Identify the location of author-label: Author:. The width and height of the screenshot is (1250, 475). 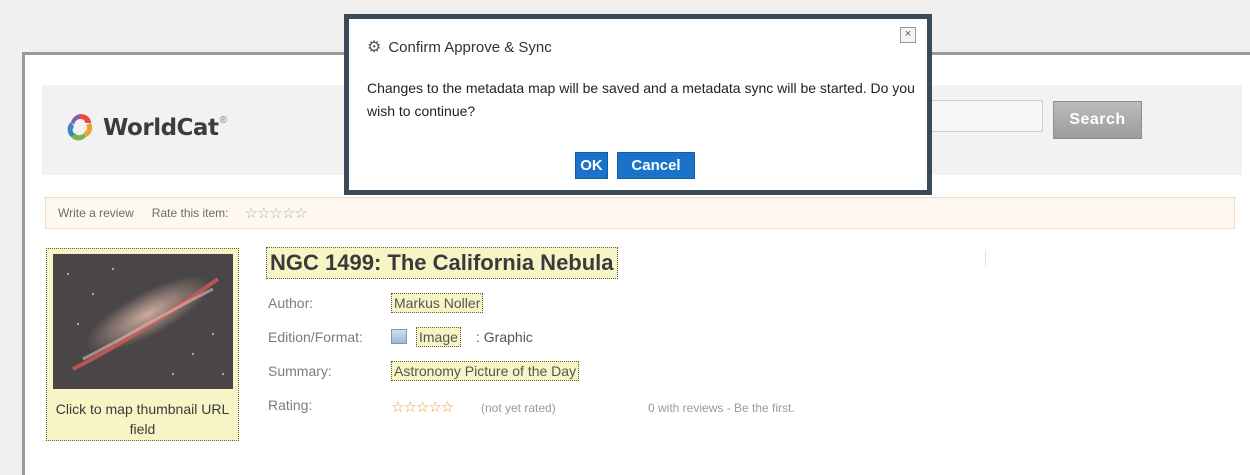
(291, 303).